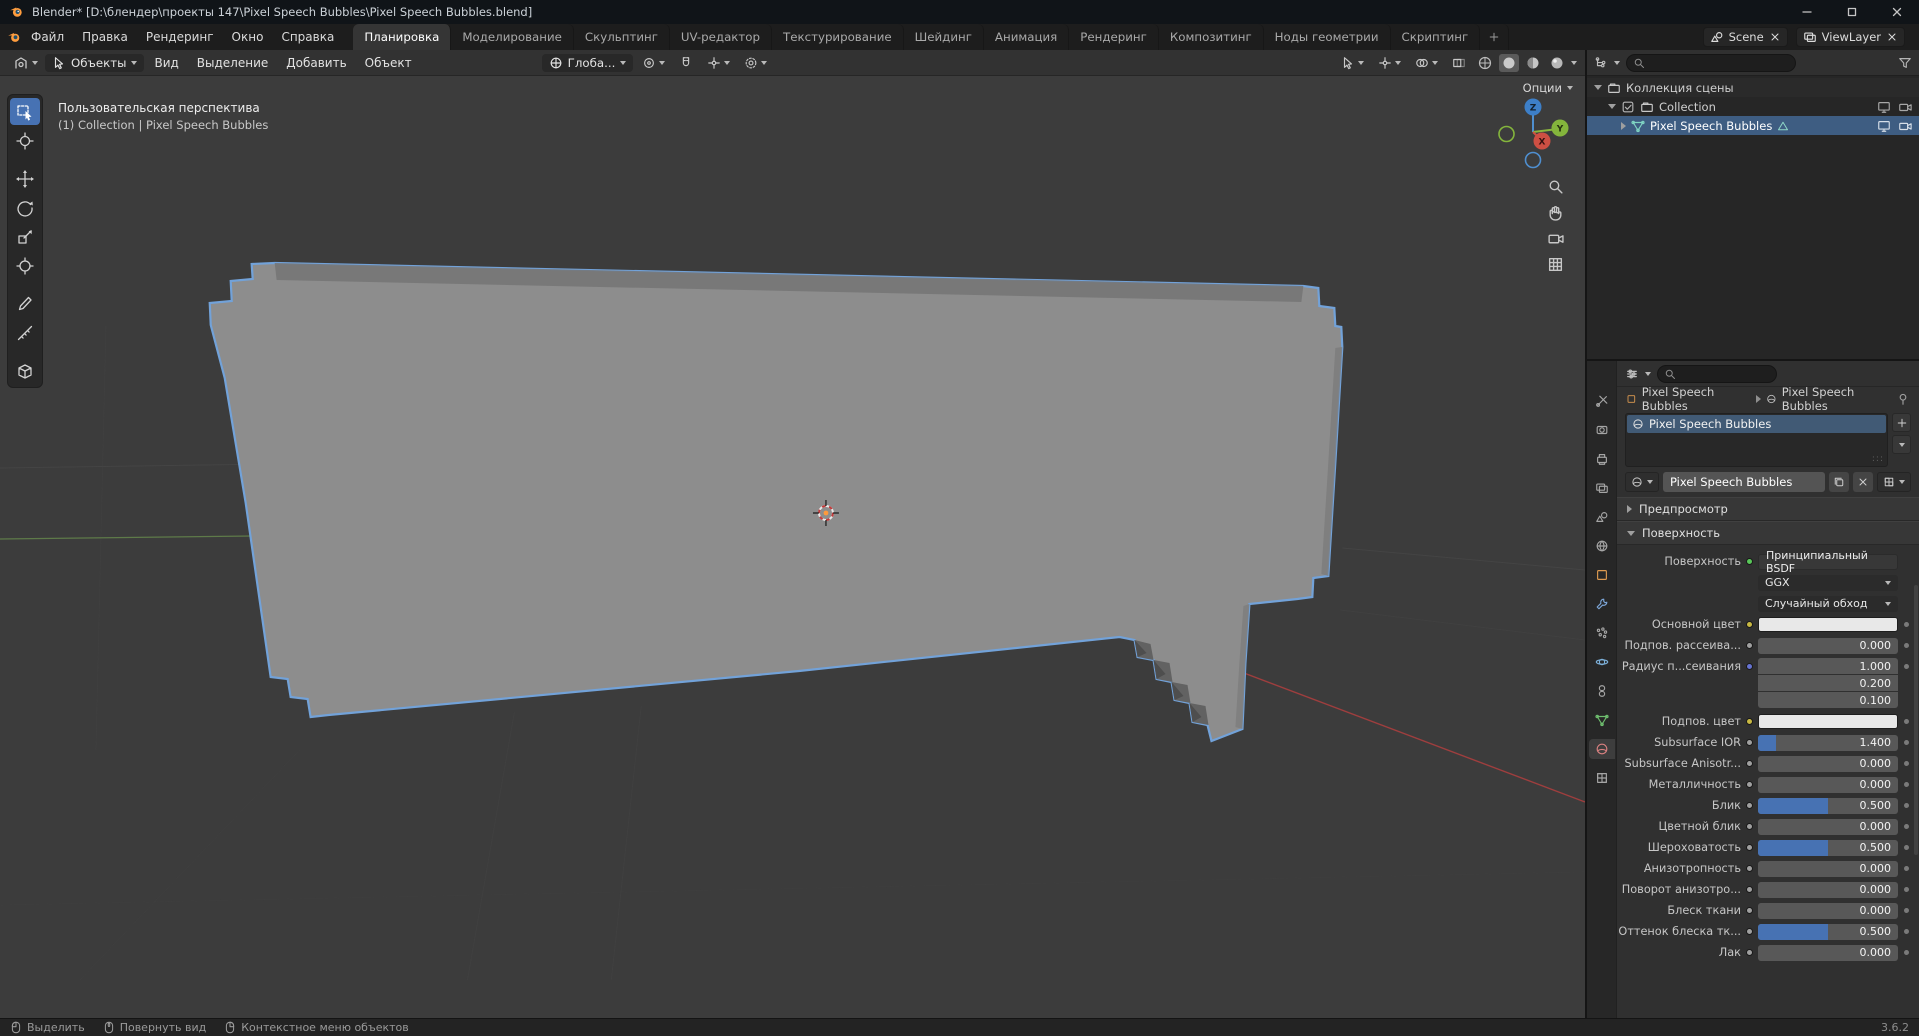 The image size is (1919, 1036). Describe the element at coordinates (1389, 63) in the screenshot. I see `gizmos-dropdown` at that location.